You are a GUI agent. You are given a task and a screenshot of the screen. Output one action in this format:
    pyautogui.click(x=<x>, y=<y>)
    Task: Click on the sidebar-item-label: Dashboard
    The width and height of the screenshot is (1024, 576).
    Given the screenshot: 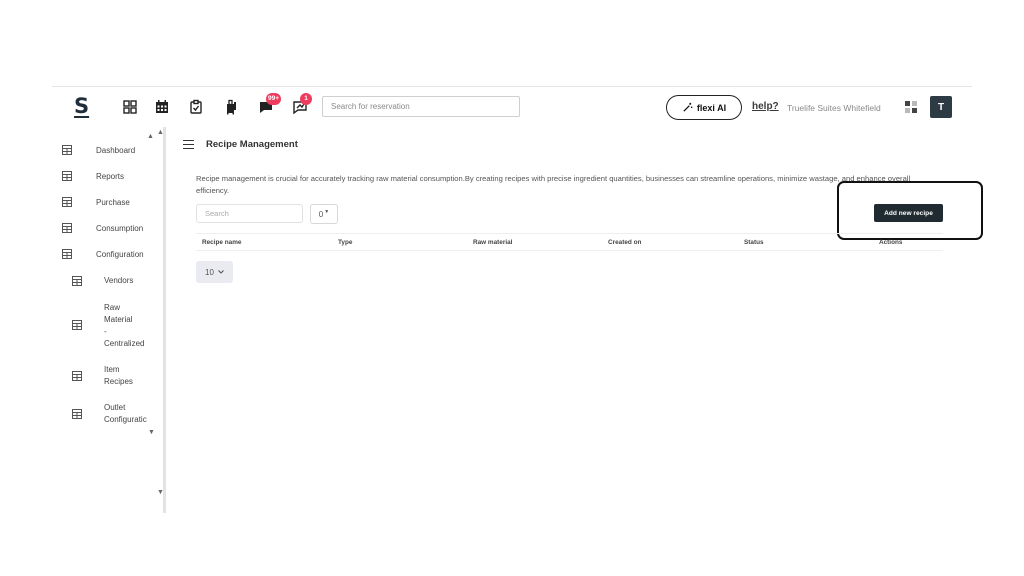 What is the action you would take?
    pyautogui.click(x=116, y=150)
    